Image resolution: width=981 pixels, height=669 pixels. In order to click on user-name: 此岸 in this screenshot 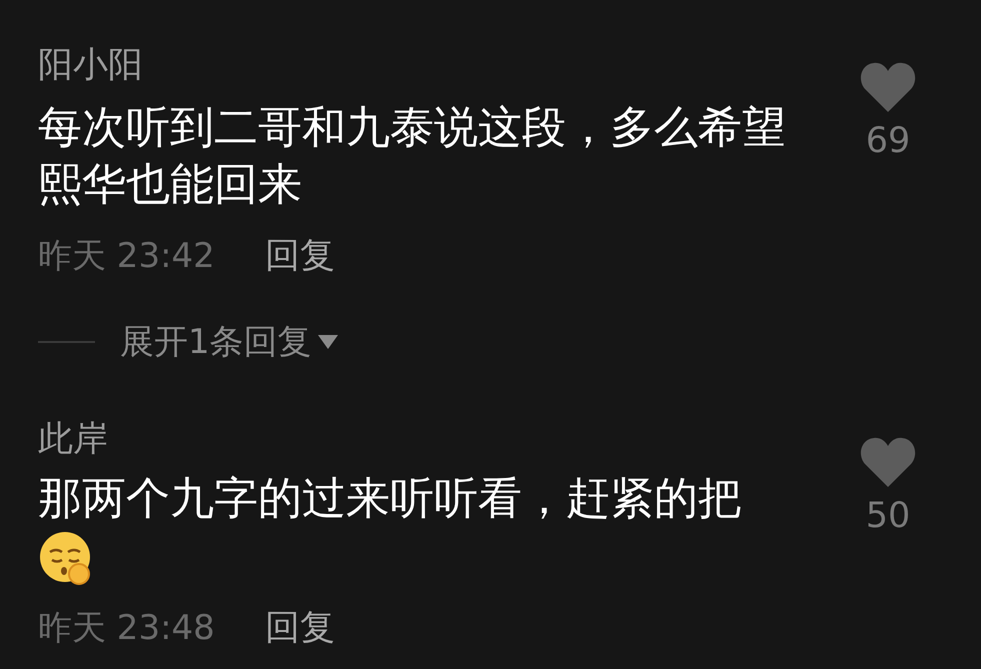, I will do `click(423, 439)`.